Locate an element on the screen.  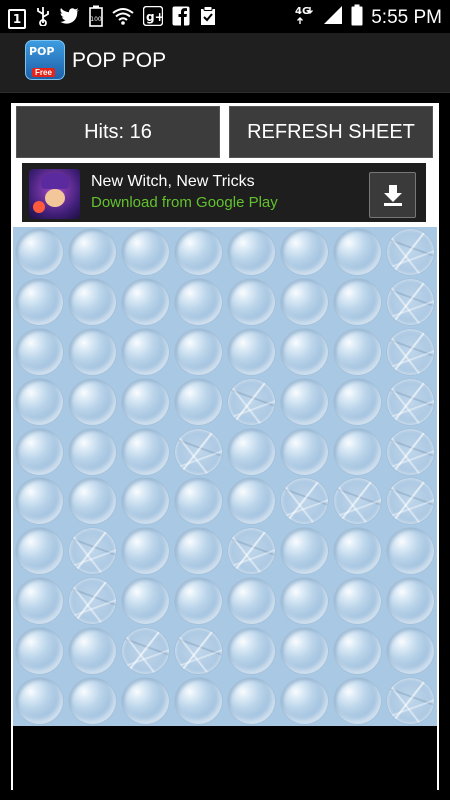
signal-icon is located at coordinates (333, 17).